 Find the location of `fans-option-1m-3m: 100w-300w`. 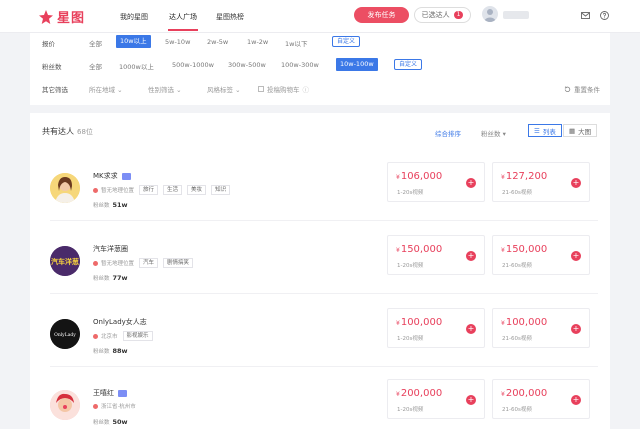

fans-option-1m-3m: 100w-300w is located at coordinates (300, 65).